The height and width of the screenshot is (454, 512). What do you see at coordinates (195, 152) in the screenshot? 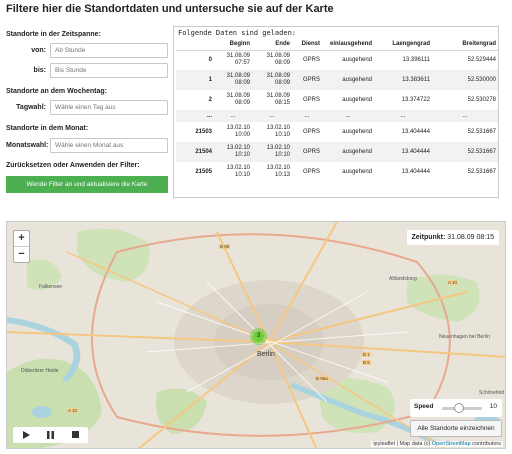
I see `row-index: 21504` at bounding box center [195, 152].